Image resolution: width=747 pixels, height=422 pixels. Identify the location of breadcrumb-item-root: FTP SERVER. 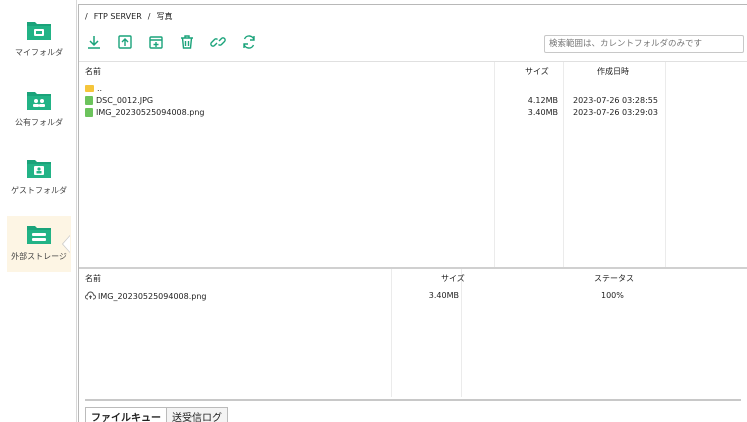
(118, 16).